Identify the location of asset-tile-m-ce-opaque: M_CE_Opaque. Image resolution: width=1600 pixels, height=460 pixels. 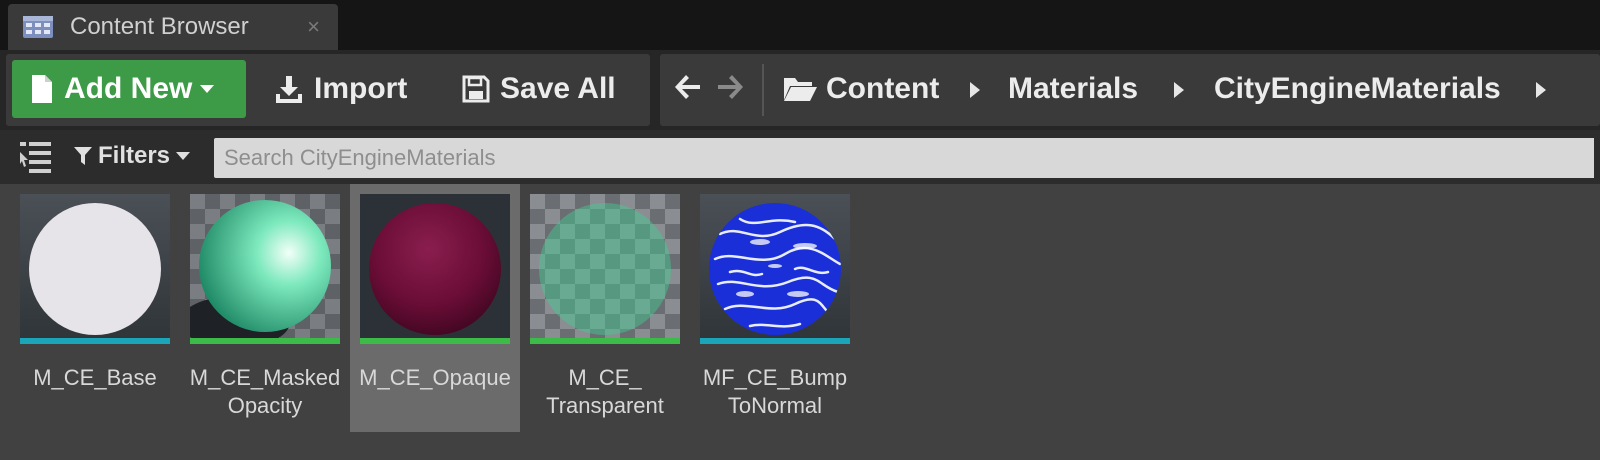
(435, 308).